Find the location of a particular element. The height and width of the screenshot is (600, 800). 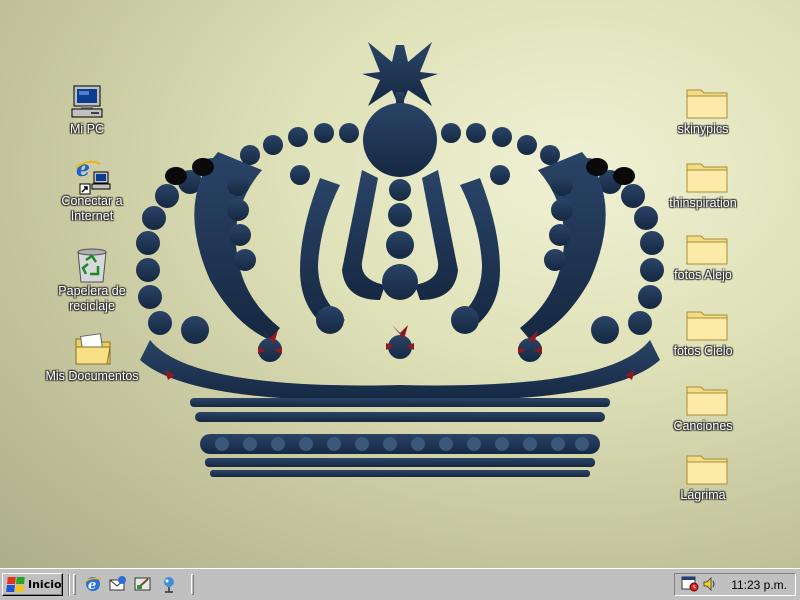

desktop-icon-label: Canciones is located at coordinates (703, 426).